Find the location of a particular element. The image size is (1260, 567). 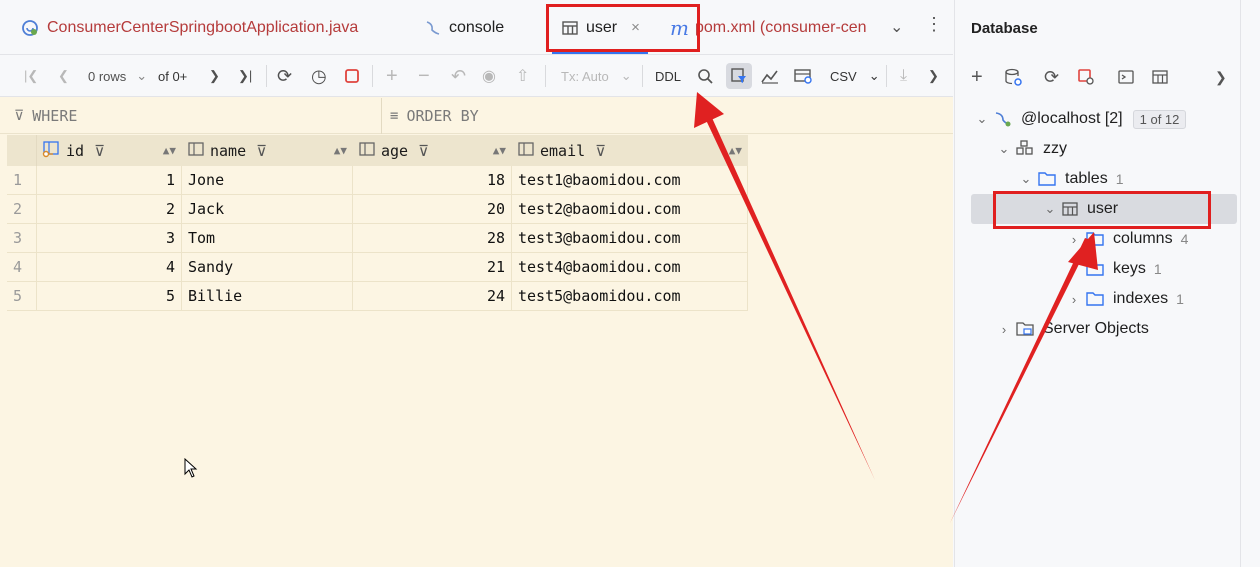

first-page-icon: |❮ is located at coordinates (31, 76).